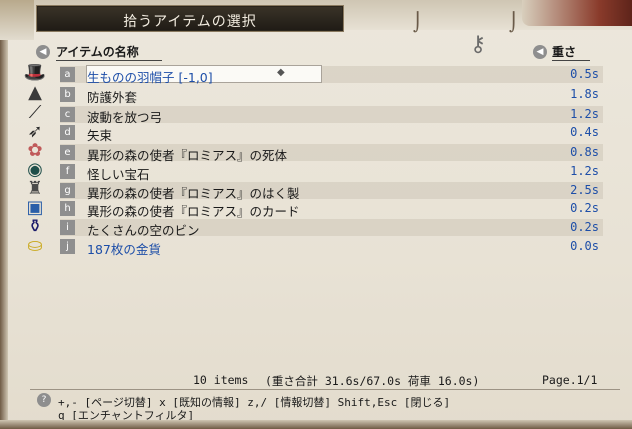 Image resolution: width=632 pixels, height=429 pixels. I want to click on list-item: e 異形の森の使者『ロミアス』の死体 0.8s, so click(331, 153).